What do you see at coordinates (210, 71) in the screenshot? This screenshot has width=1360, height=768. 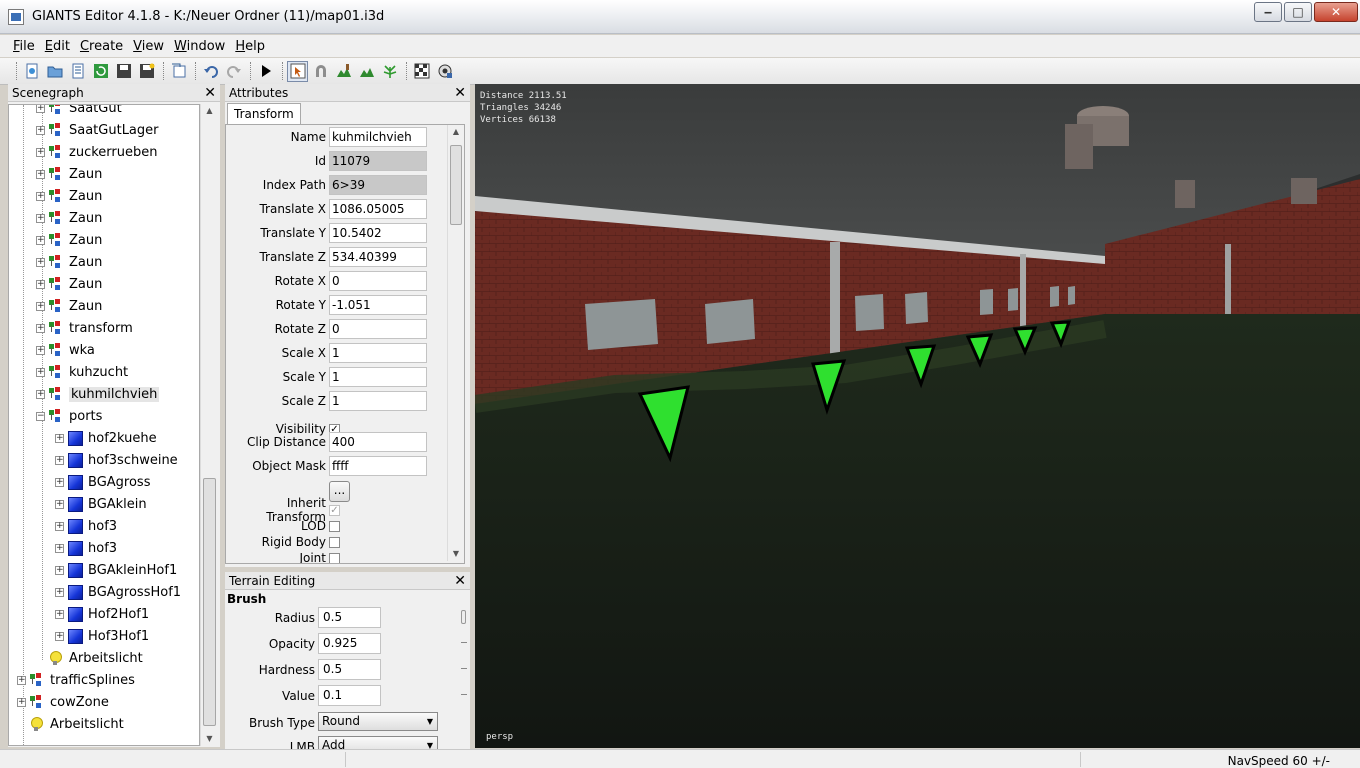 I see `undo-icon` at bounding box center [210, 71].